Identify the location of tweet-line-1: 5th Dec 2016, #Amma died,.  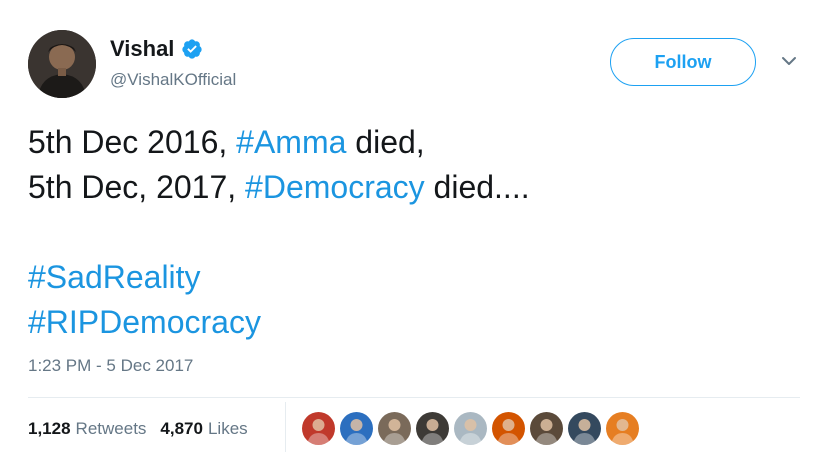
(413, 142).